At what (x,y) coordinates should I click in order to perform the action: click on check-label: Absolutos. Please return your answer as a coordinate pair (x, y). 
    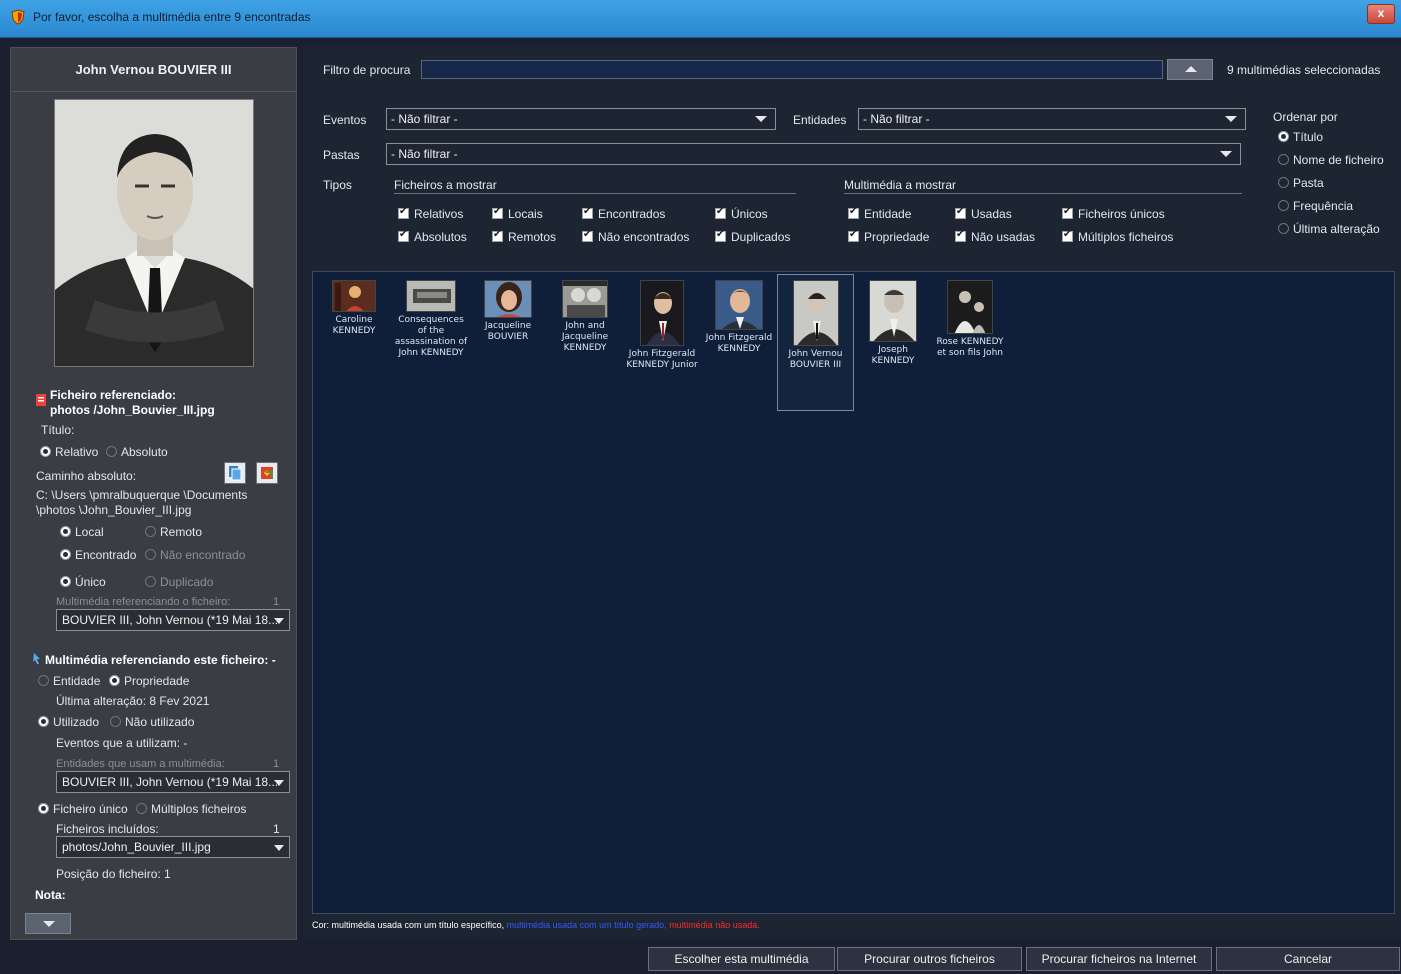
    Looking at the image, I should click on (440, 237).